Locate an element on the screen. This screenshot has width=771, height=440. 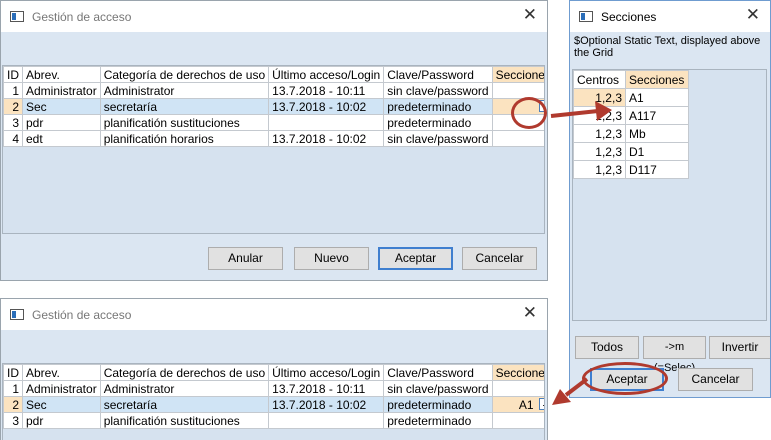
cell-secciones: A1 is located at coordinates (657, 97).